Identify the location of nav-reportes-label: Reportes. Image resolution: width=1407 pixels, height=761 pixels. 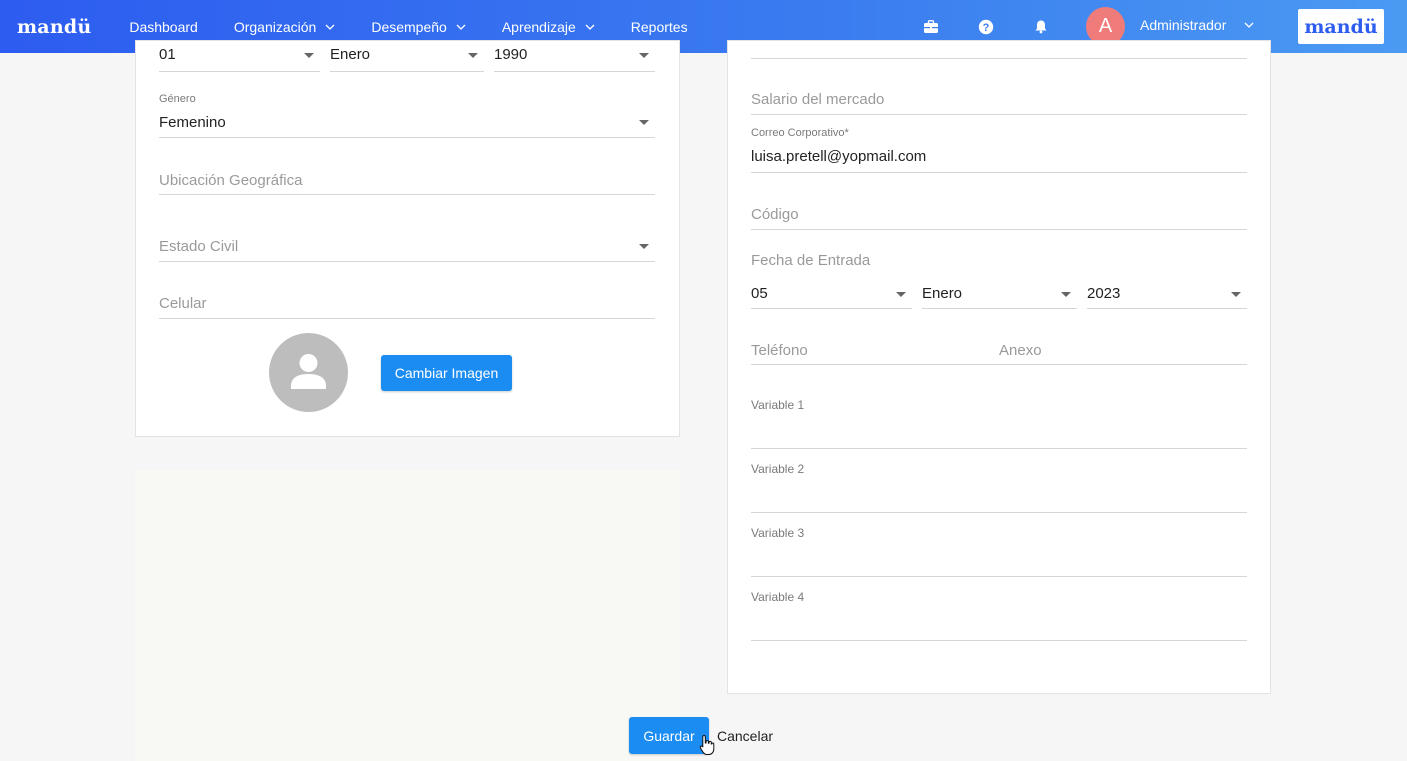
(659, 26).